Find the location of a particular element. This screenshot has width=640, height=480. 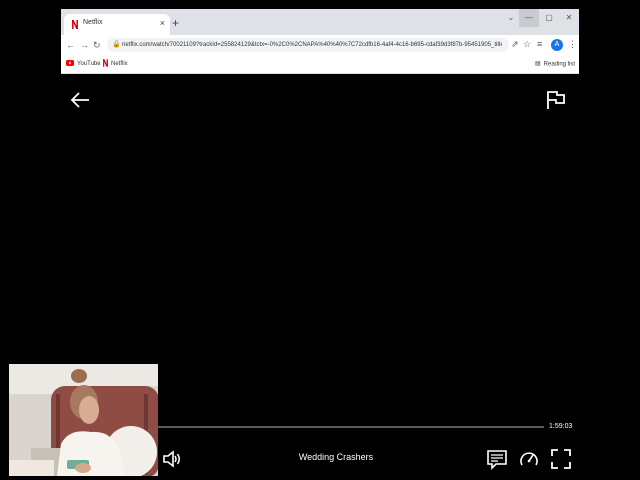

tab-close-button: × is located at coordinates (162, 23).